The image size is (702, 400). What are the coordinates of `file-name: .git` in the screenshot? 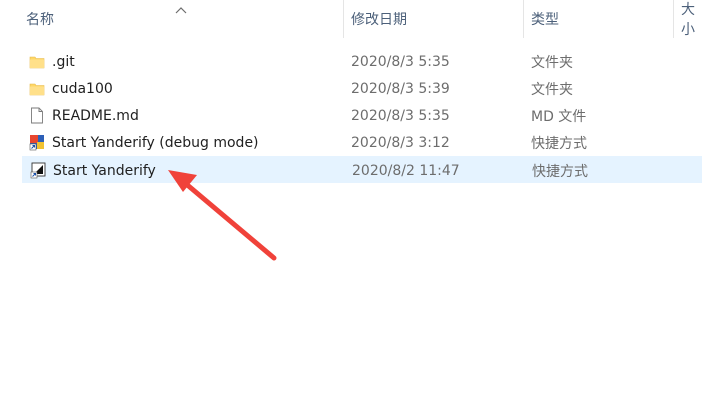 It's located at (63, 61).